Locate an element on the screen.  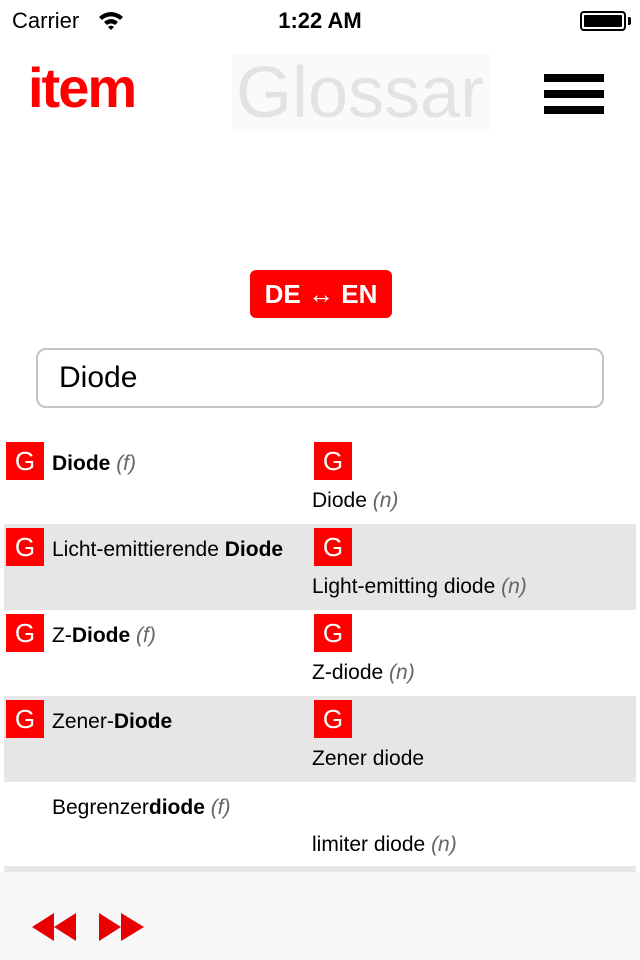
german-term: Zener-Diode is located at coordinates (177, 722).